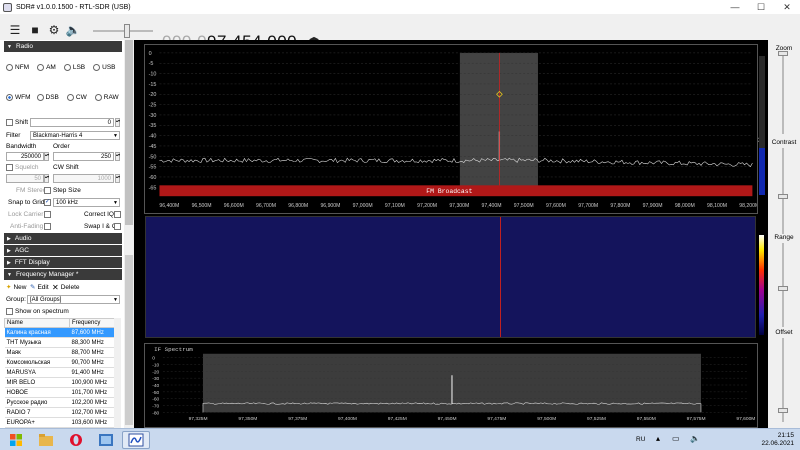  What do you see at coordinates (117, 156) in the screenshot?
I see `order-spinner: ▴▾` at bounding box center [117, 156].